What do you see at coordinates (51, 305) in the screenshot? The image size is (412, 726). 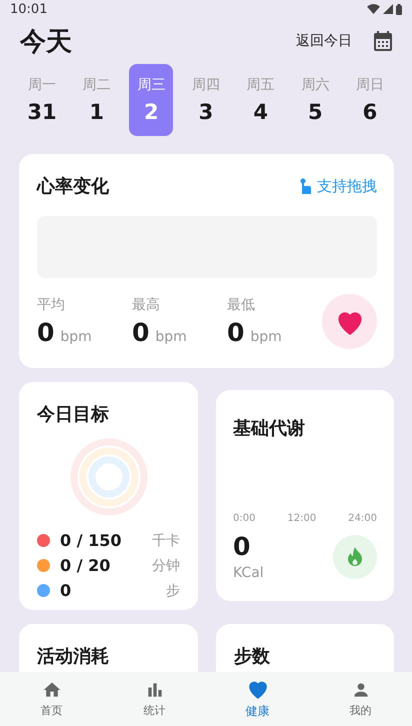 I see `stat-label: 平均` at bounding box center [51, 305].